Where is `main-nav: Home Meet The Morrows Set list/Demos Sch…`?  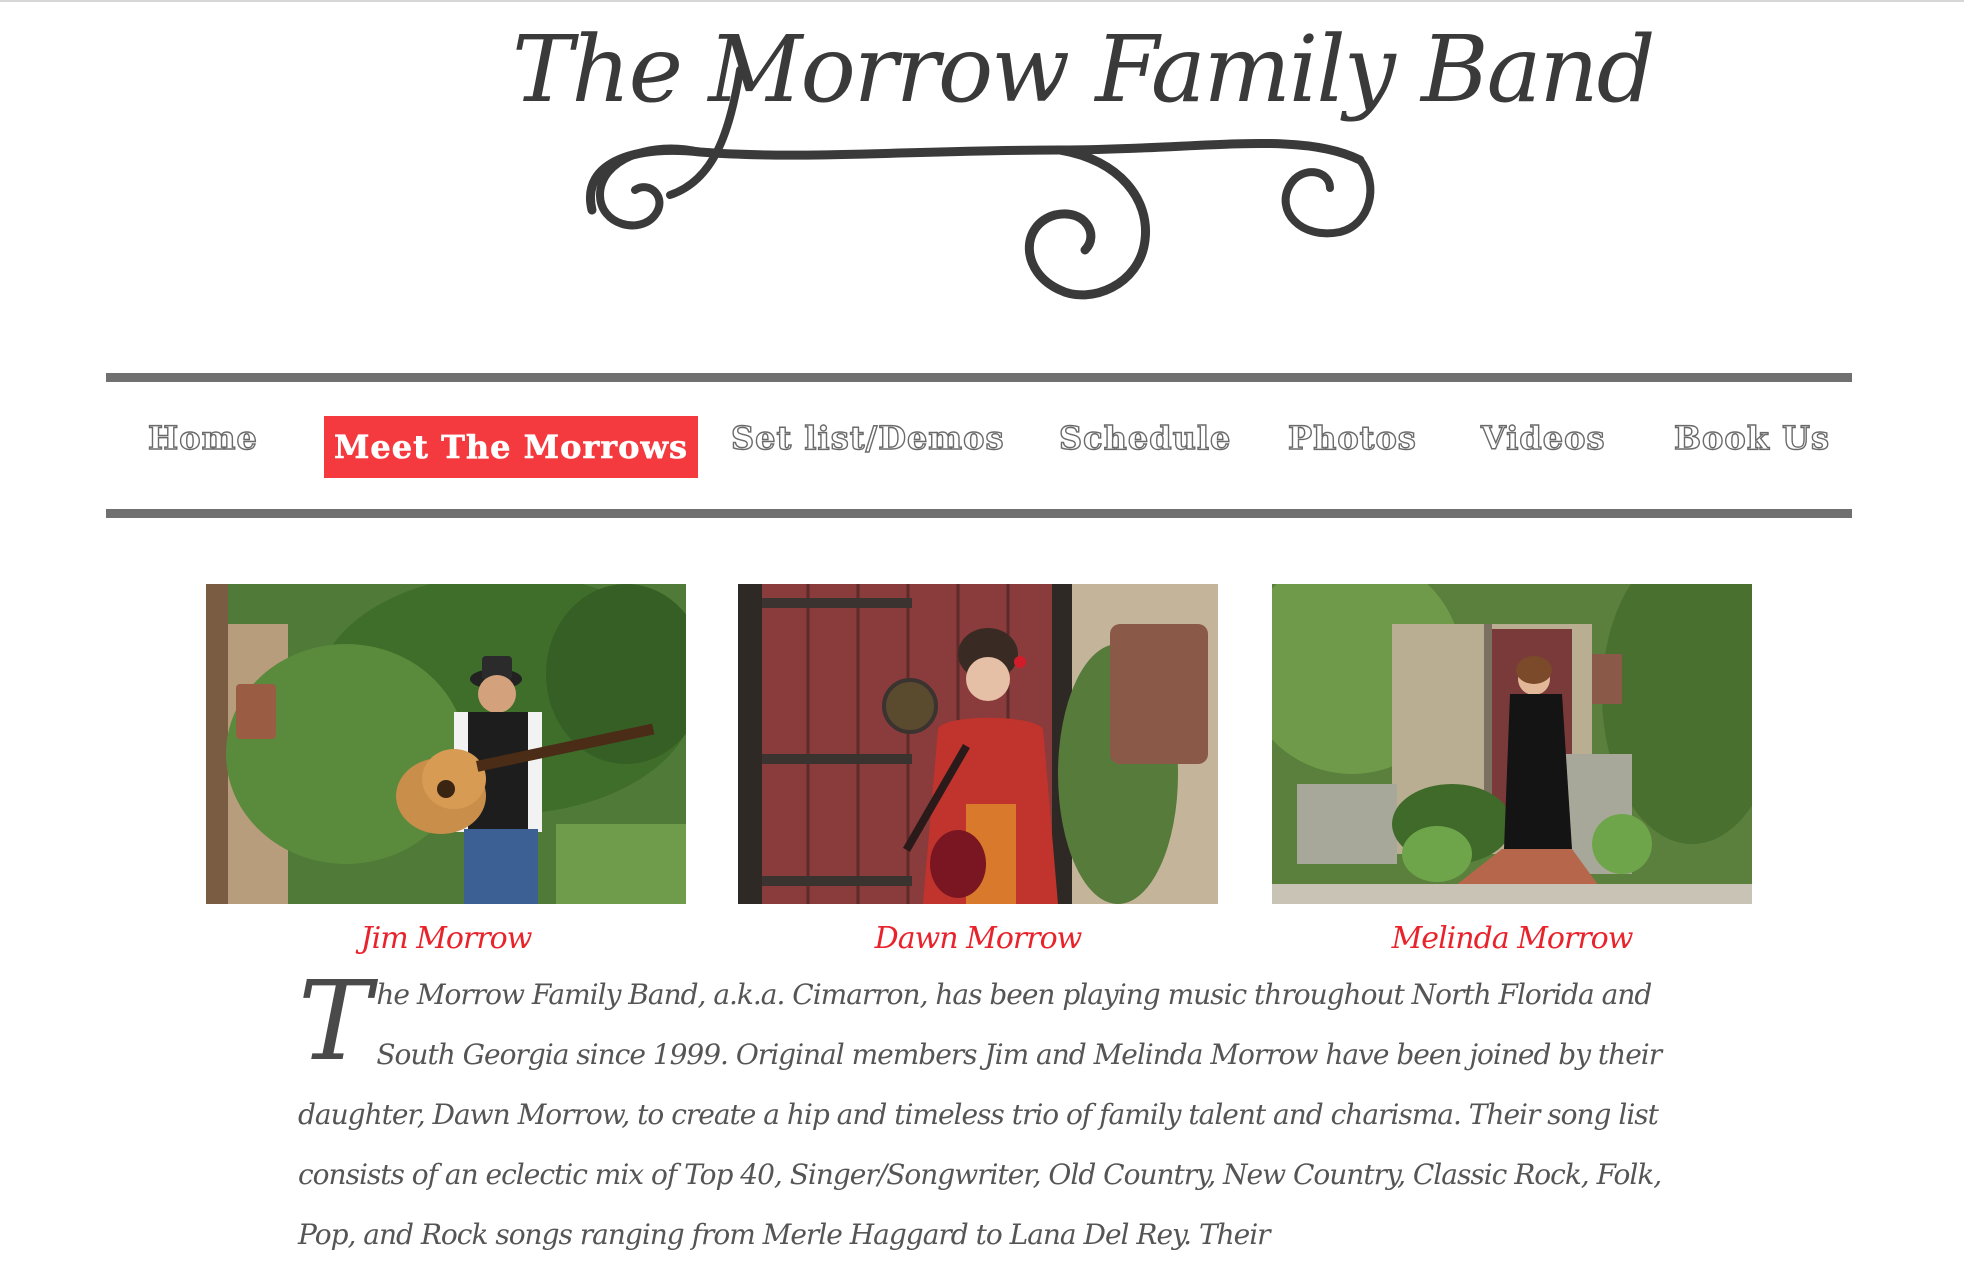
main-nav: Home Meet The Morrows Set list/Demos Sch… is located at coordinates (979, 445).